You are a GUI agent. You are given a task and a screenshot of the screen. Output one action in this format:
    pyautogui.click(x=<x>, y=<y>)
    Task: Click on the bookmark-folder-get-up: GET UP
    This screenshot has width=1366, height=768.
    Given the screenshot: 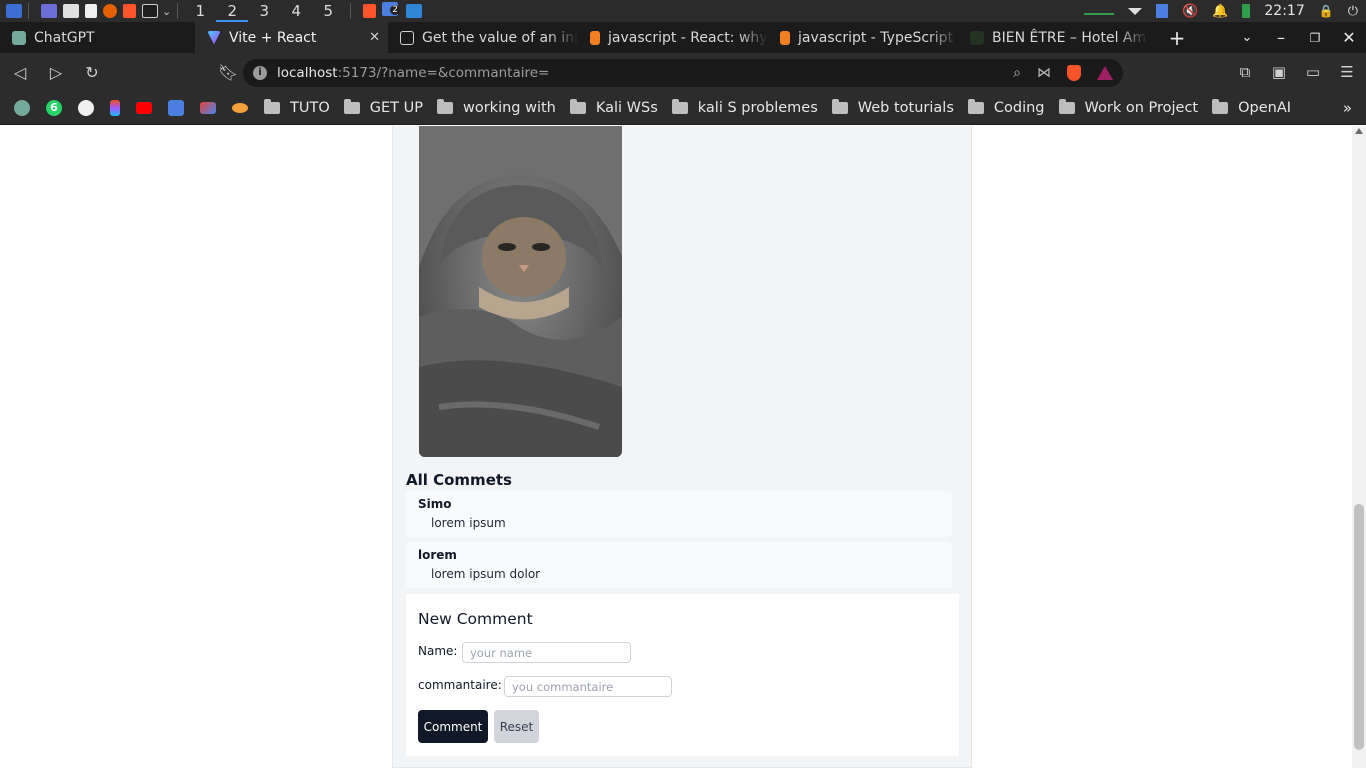 What is the action you would take?
    pyautogui.click(x=383, y=107)
    